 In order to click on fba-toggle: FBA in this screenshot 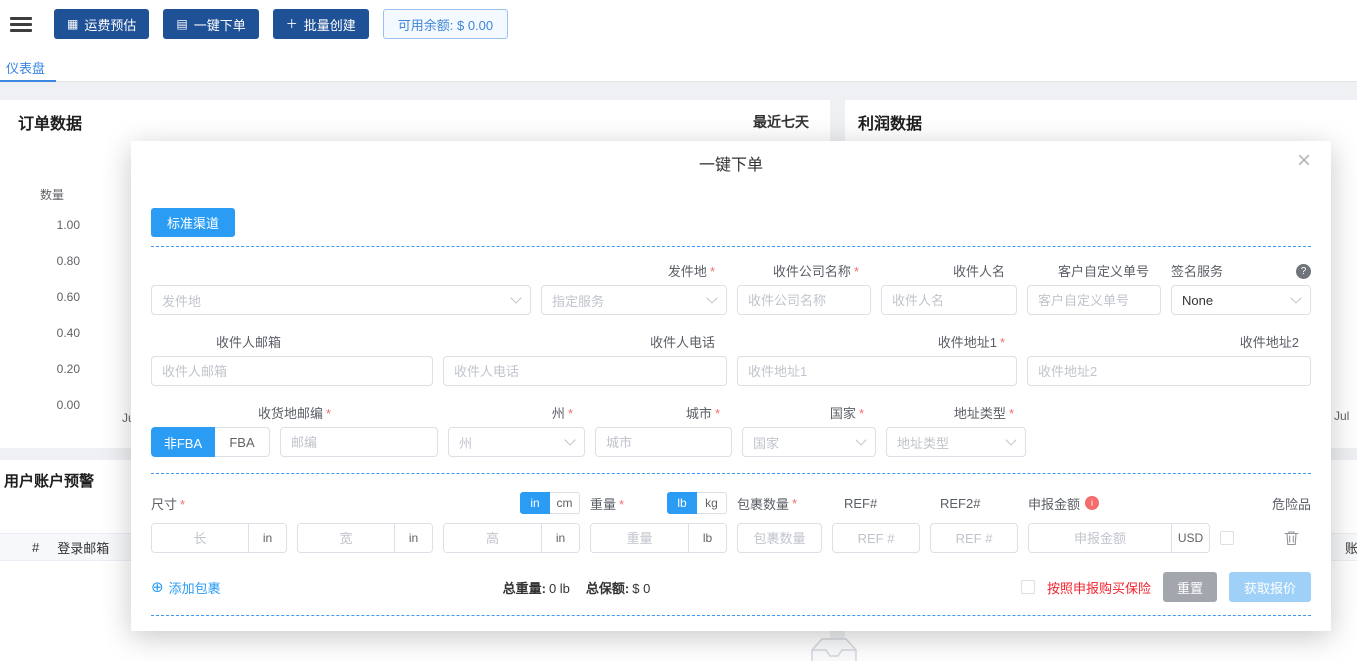, I will do `click(242, 442)`.